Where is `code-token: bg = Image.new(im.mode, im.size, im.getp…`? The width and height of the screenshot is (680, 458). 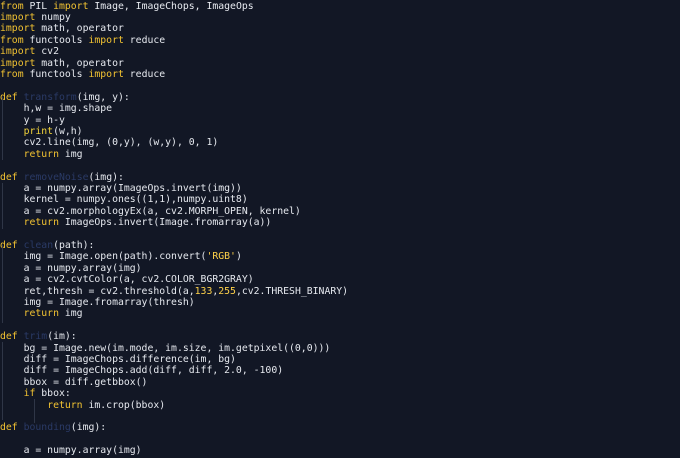
code-token: bg = Image.new(im.mode, im.size, im.getp… is located at coordinates (165, 348).